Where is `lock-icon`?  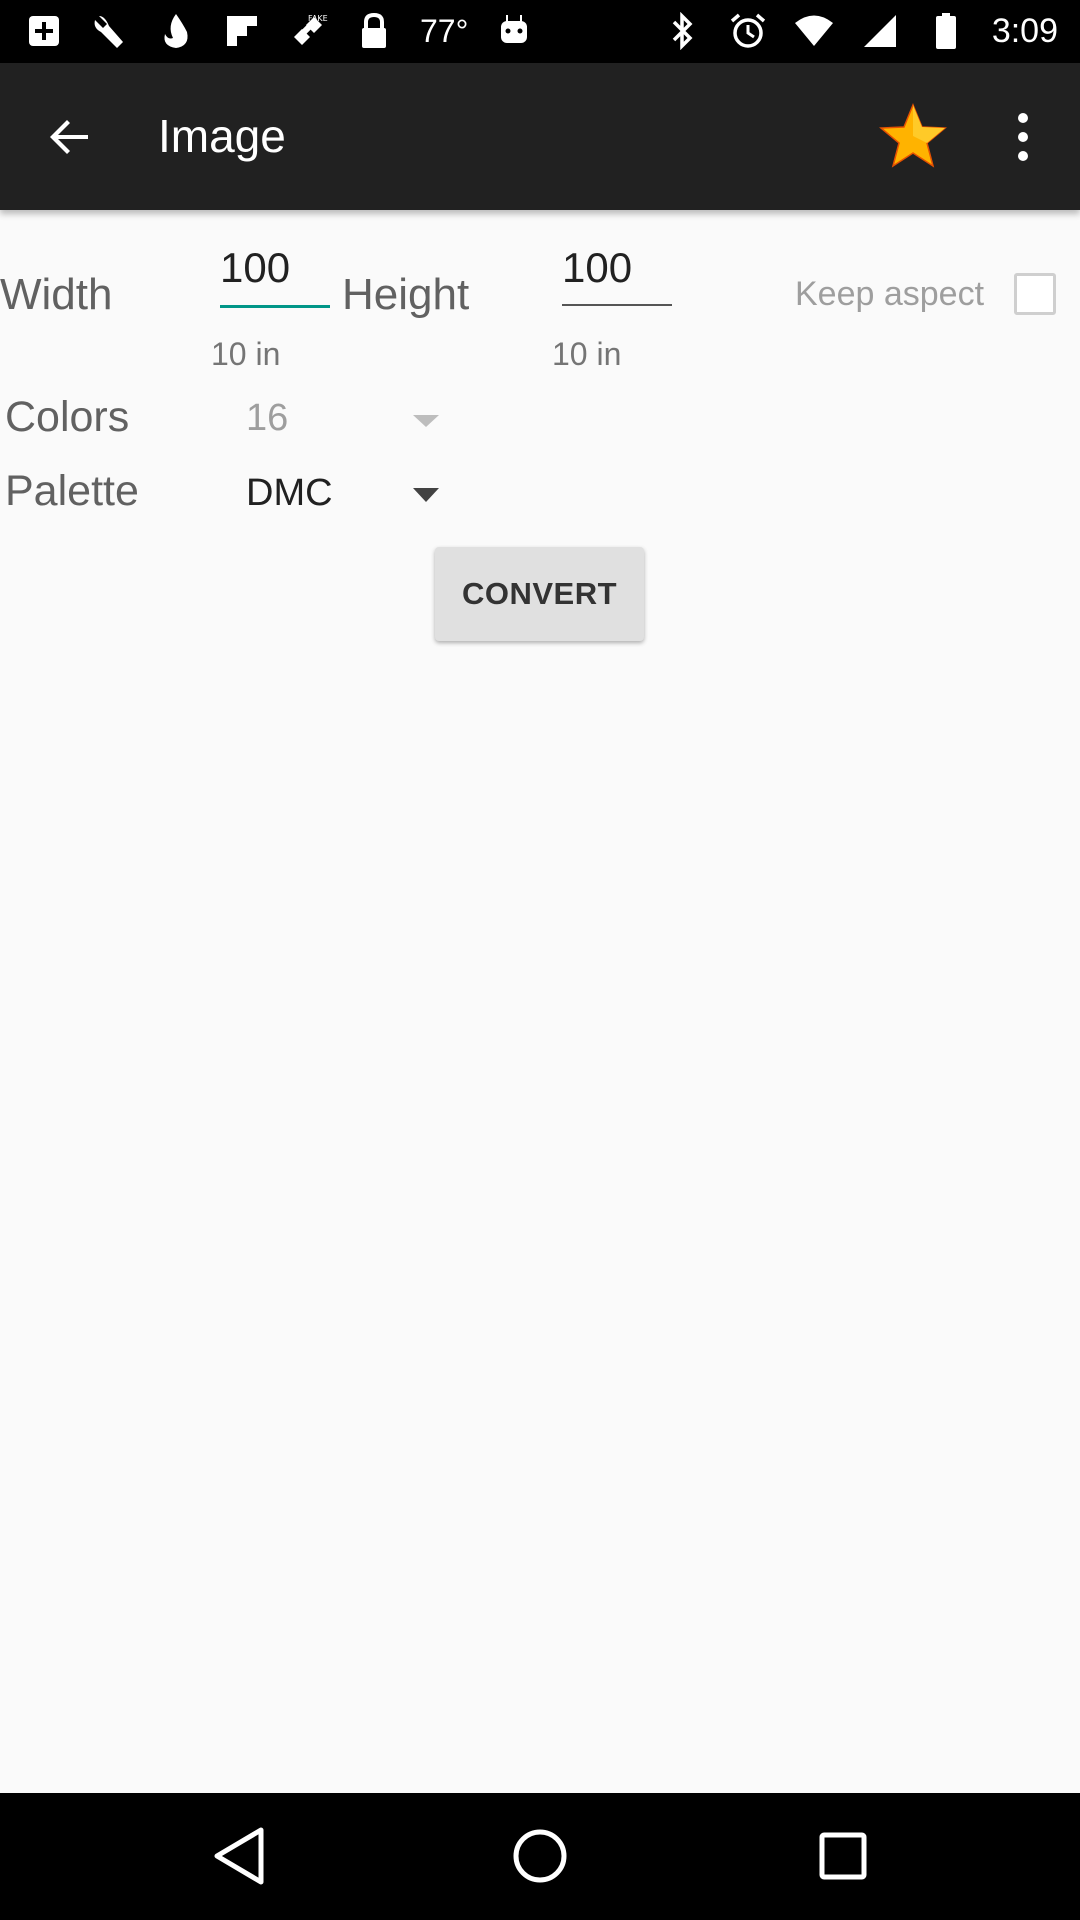
lock-icon is located at coordinates (374, 31).